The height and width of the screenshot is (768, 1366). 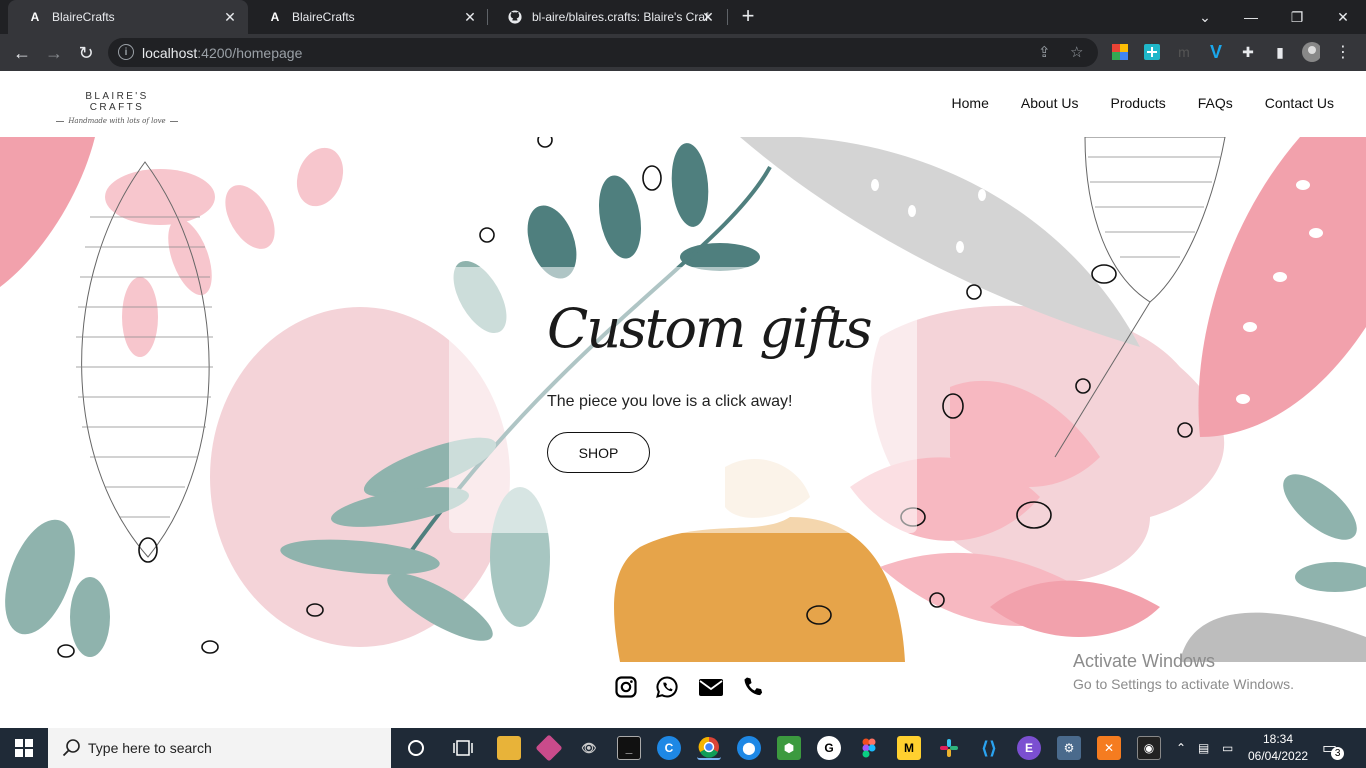 What do you see at coordinates (368, 17) in the screenshot?
I see `tab-blairecrafts: A BlaireCrafts ✕` at bounding box center [368, 17].